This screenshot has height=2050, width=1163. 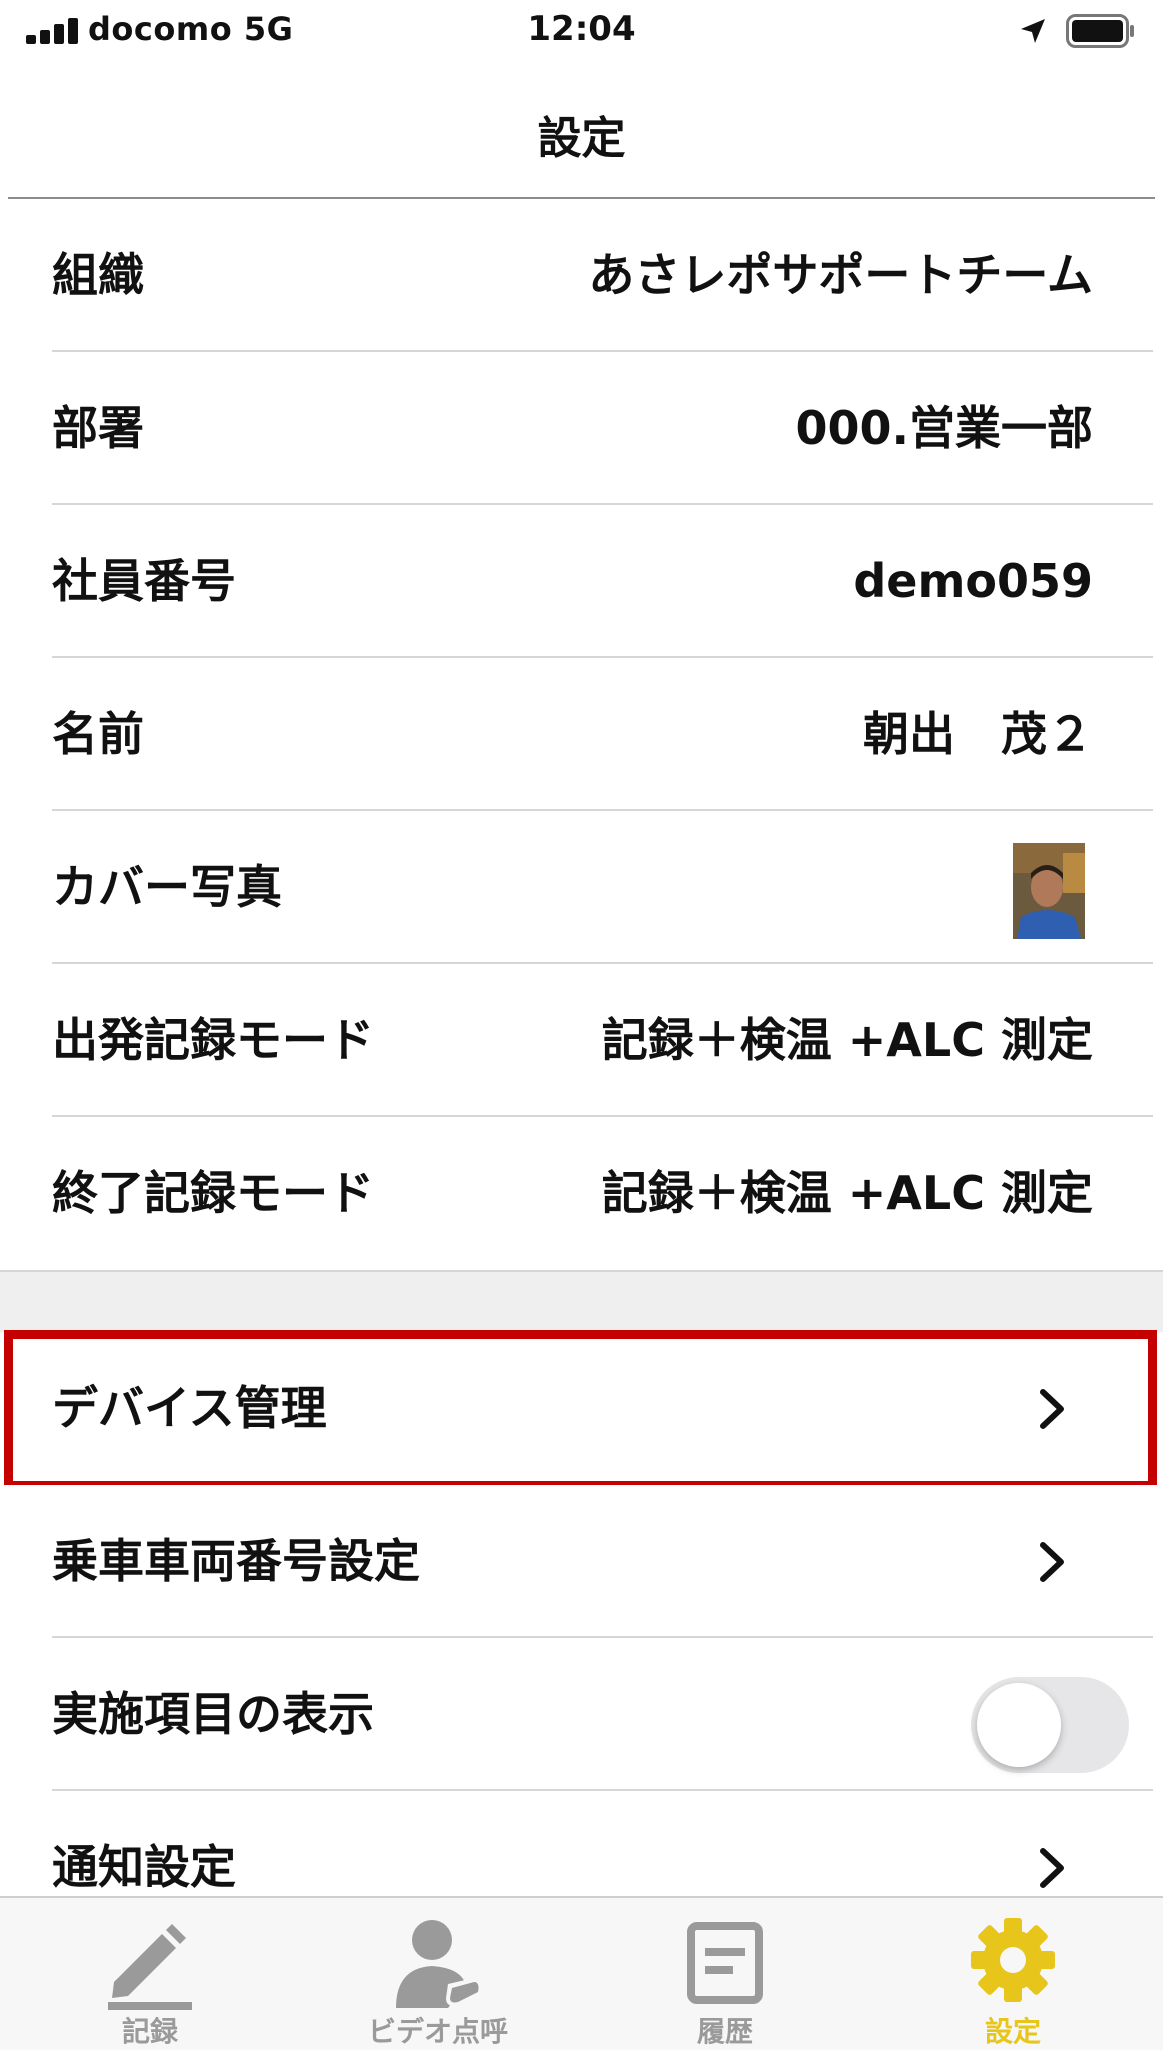 I want to click on show-items-toggle, so click(x=1050, y=1725).